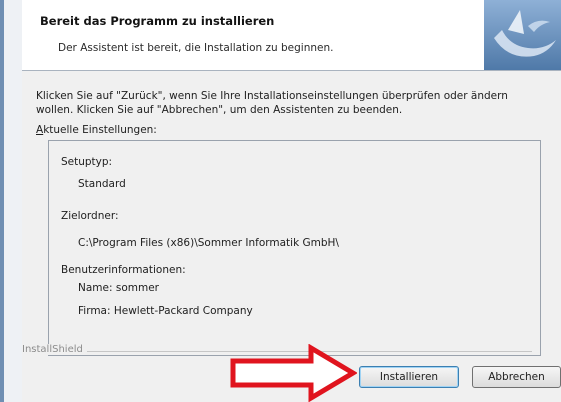 This screenshot has width=561, height=402. Describe the element at coordinates (90, 216) in the screenshot. I see `target-folder-label: Zielordner:` at that location.